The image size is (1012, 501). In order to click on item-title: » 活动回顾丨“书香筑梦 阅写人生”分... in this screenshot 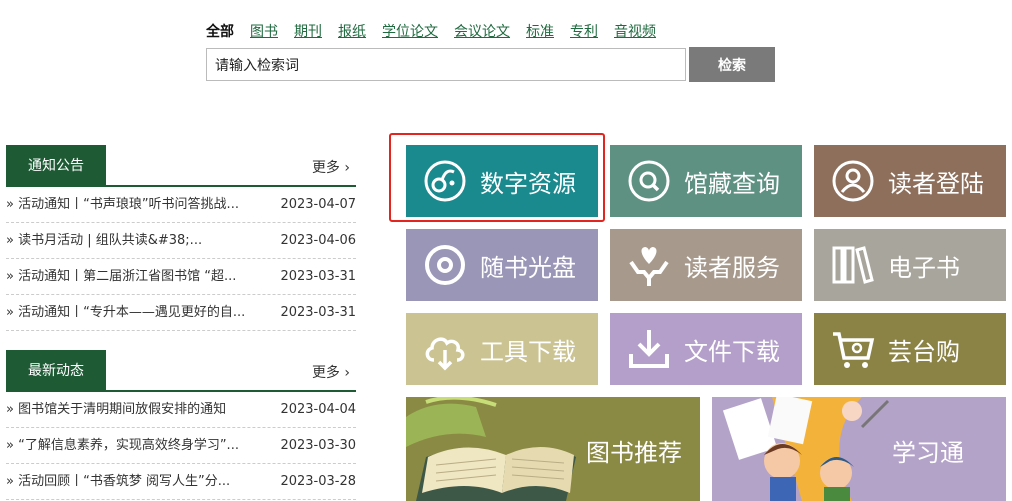, I will do `click(137, 482)`.